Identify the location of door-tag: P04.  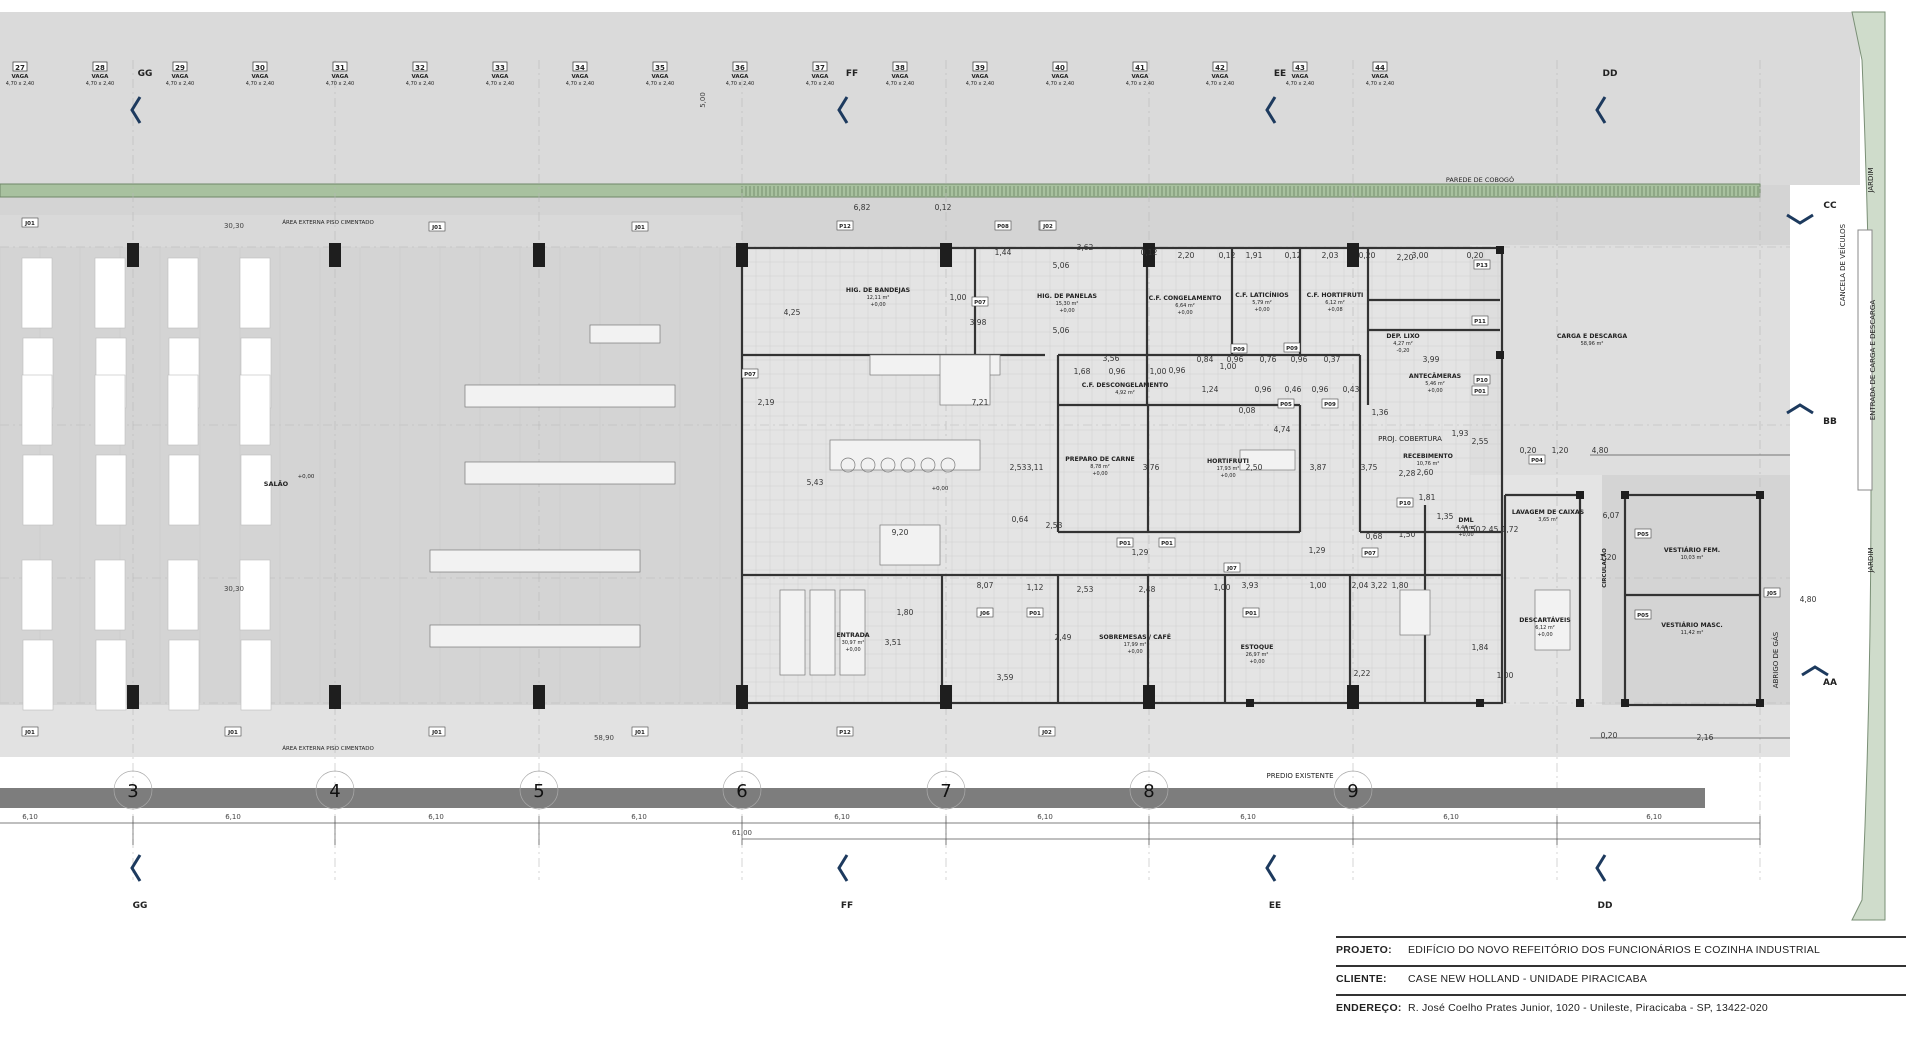
(1537, 461).